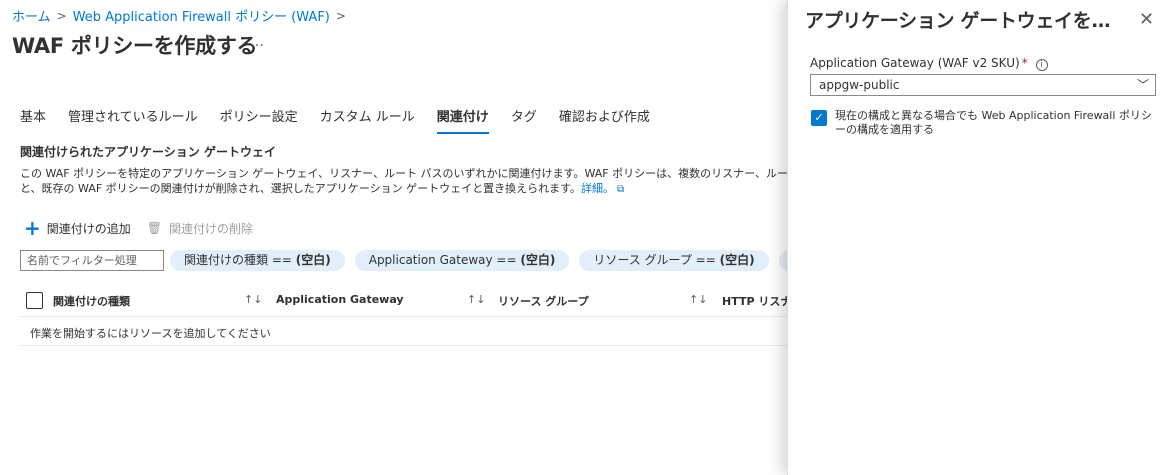 This screenshot has width=1170, height=475. What do you see at coordinates (88, 228) in the screenshot?
I see `add-association-label: 関連付けの追加` at bounding box center [88, 228].